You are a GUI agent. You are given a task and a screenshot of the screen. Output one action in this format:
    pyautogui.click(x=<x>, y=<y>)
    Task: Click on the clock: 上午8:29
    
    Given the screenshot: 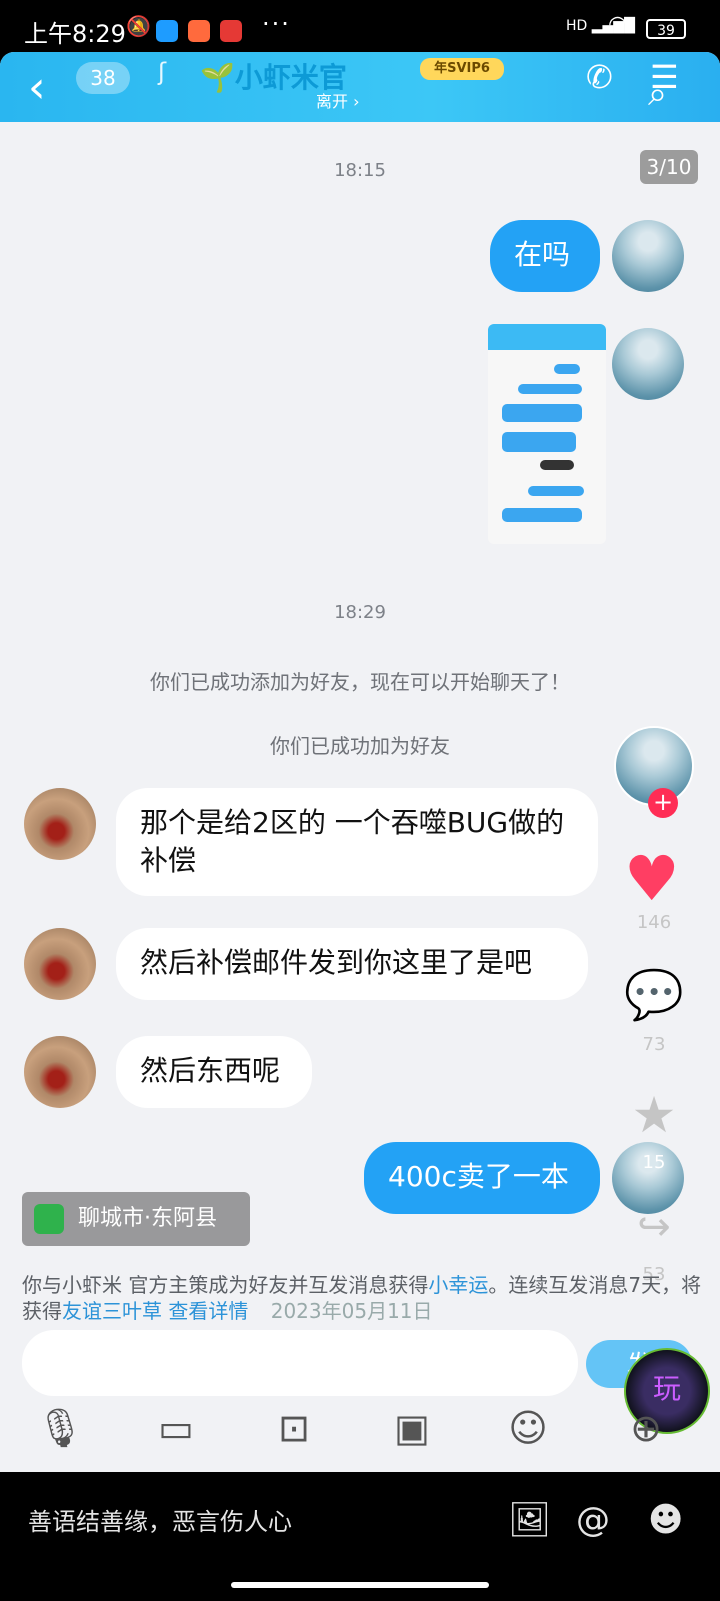 What is the action you would take?
    pyautogui.click(x=75, y=34)
    